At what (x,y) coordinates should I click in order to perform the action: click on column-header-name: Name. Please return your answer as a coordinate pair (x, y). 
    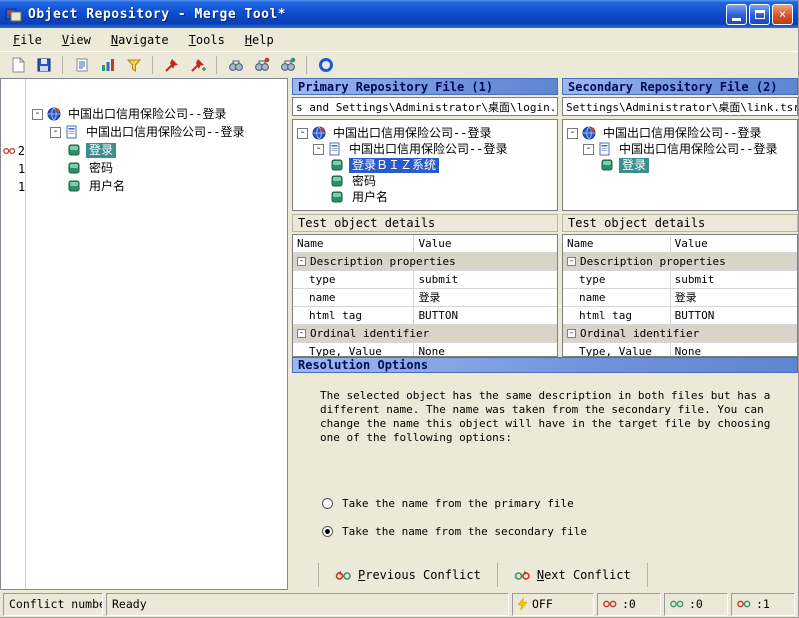
    Looking at the image, I should click on (617, 243).